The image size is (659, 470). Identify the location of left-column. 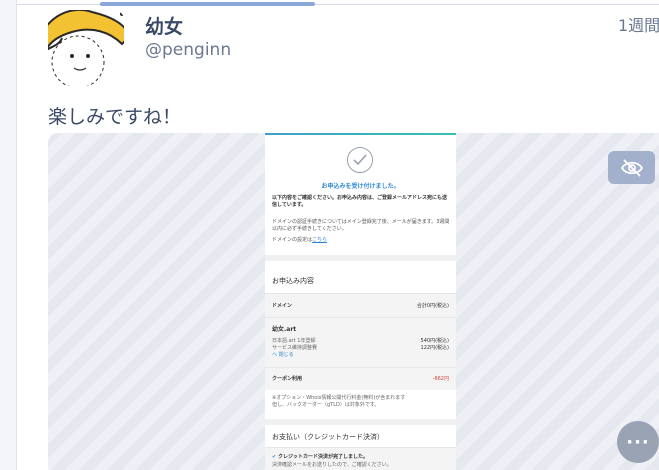
(8, 235).